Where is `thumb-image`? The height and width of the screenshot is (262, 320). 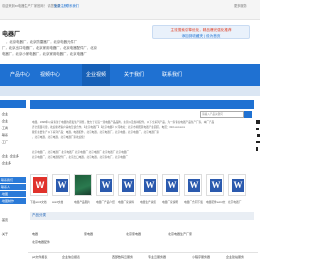
thumb-image is located at coordinates (83, 185).